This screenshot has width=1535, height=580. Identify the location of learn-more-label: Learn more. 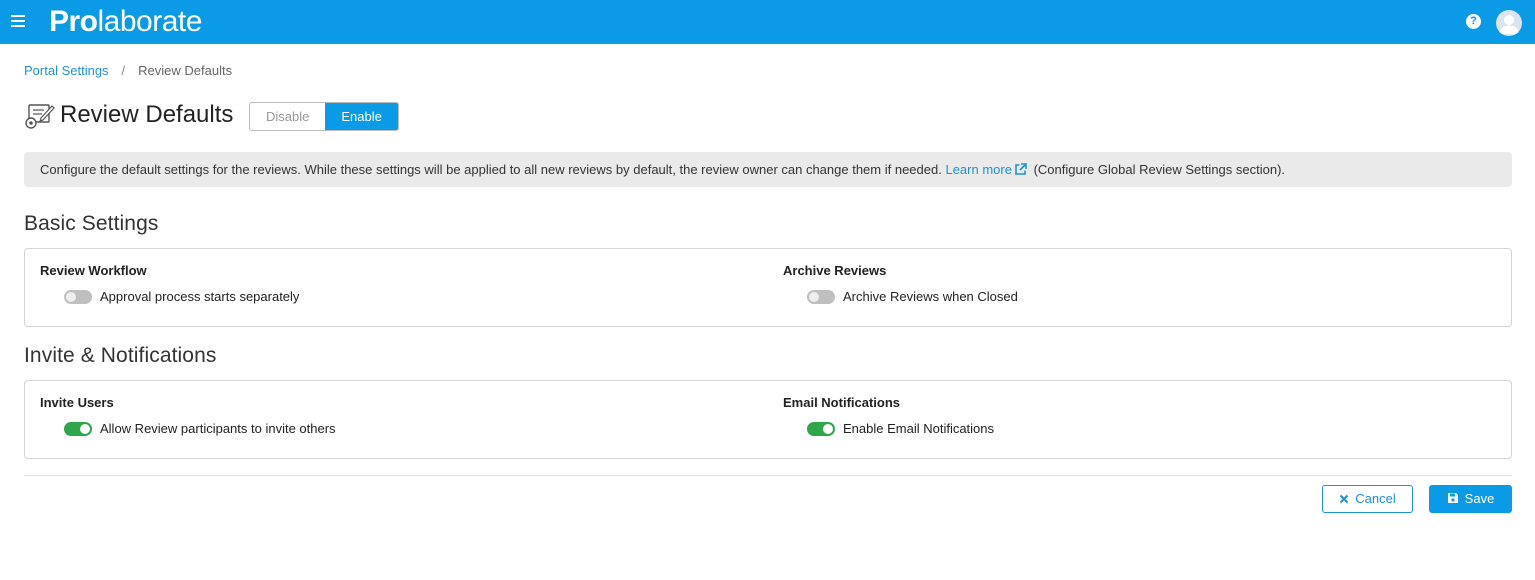
(978, 169).